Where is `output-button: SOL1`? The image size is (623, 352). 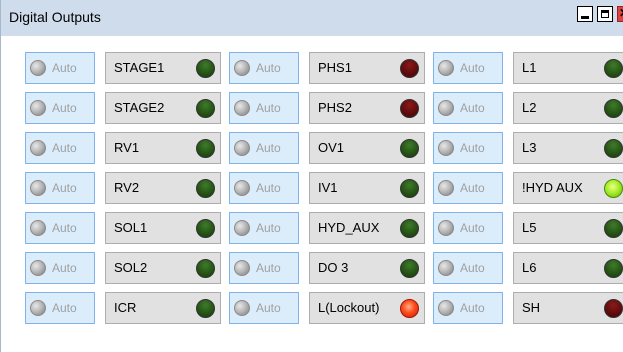 output-button: SOL1 is located at coordinates (163, 228).